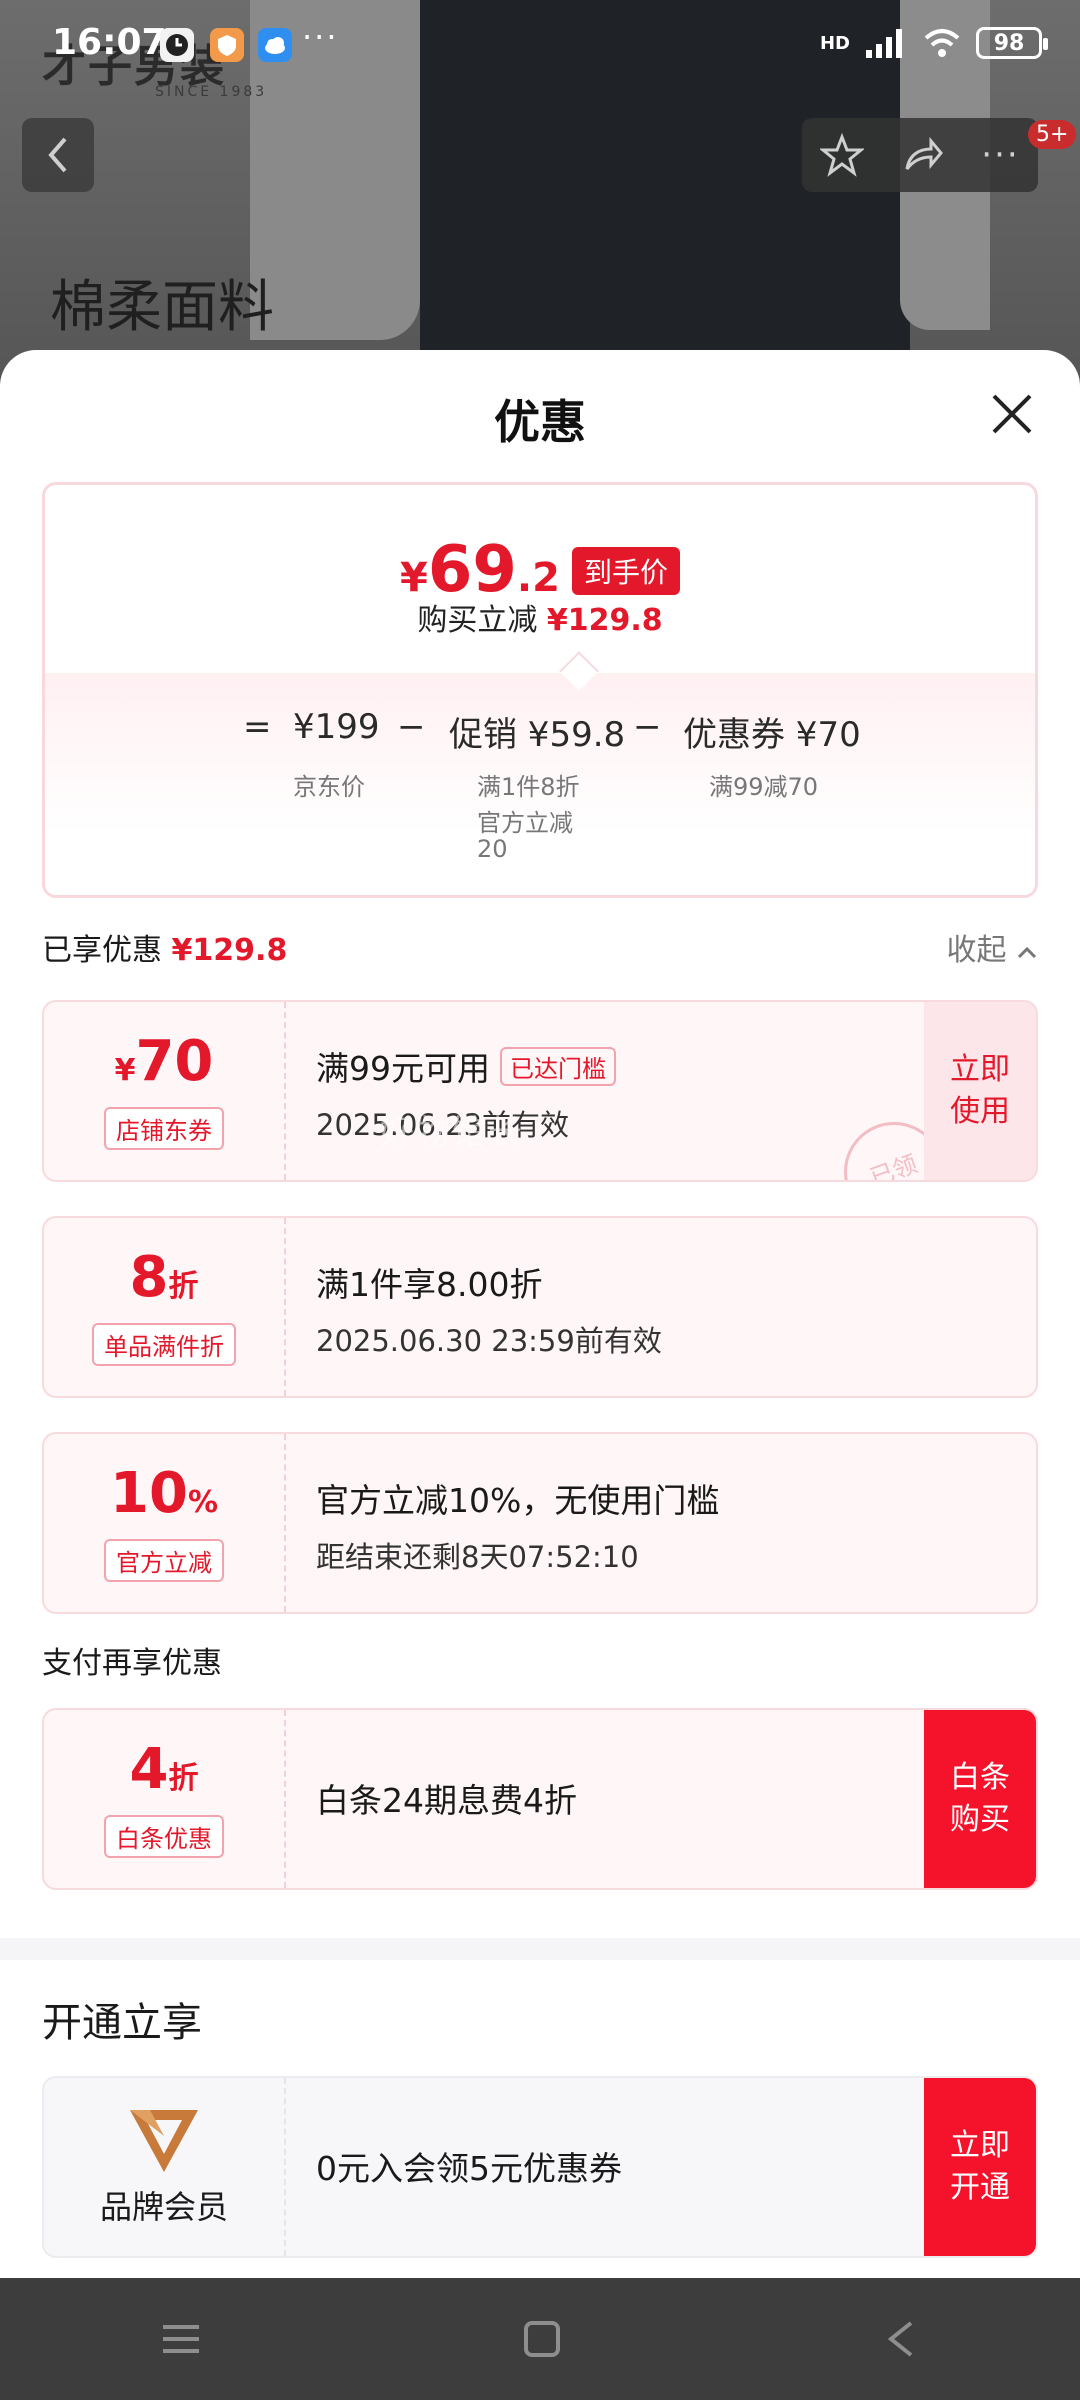 The image size is (1080, 2400). What do you see at coordinates (165, 950) in the screenshot?
I see `enjoyed-discount: 已享优惠 ¥129.8` at bounding box center [165, 950].